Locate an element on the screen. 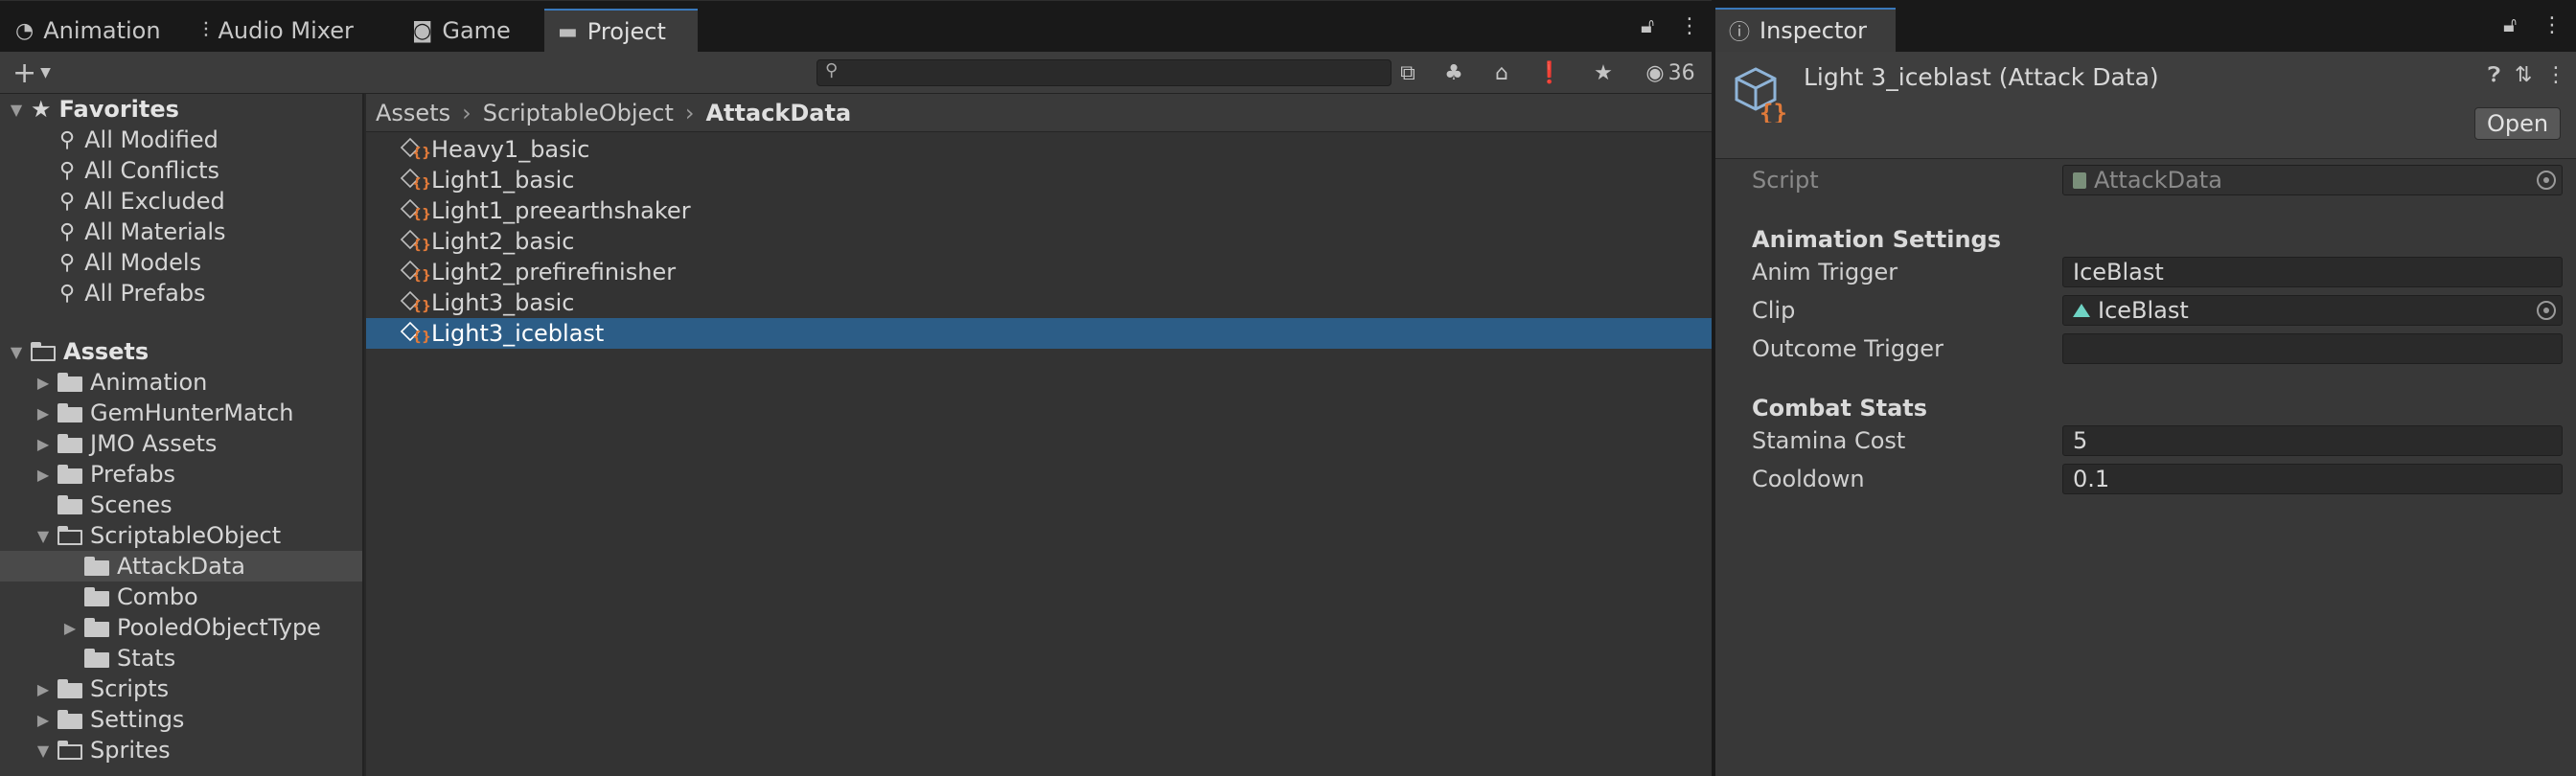  tree-item-jmo-assets: ▶ JMO Assets is located at coordinates (126, 443).